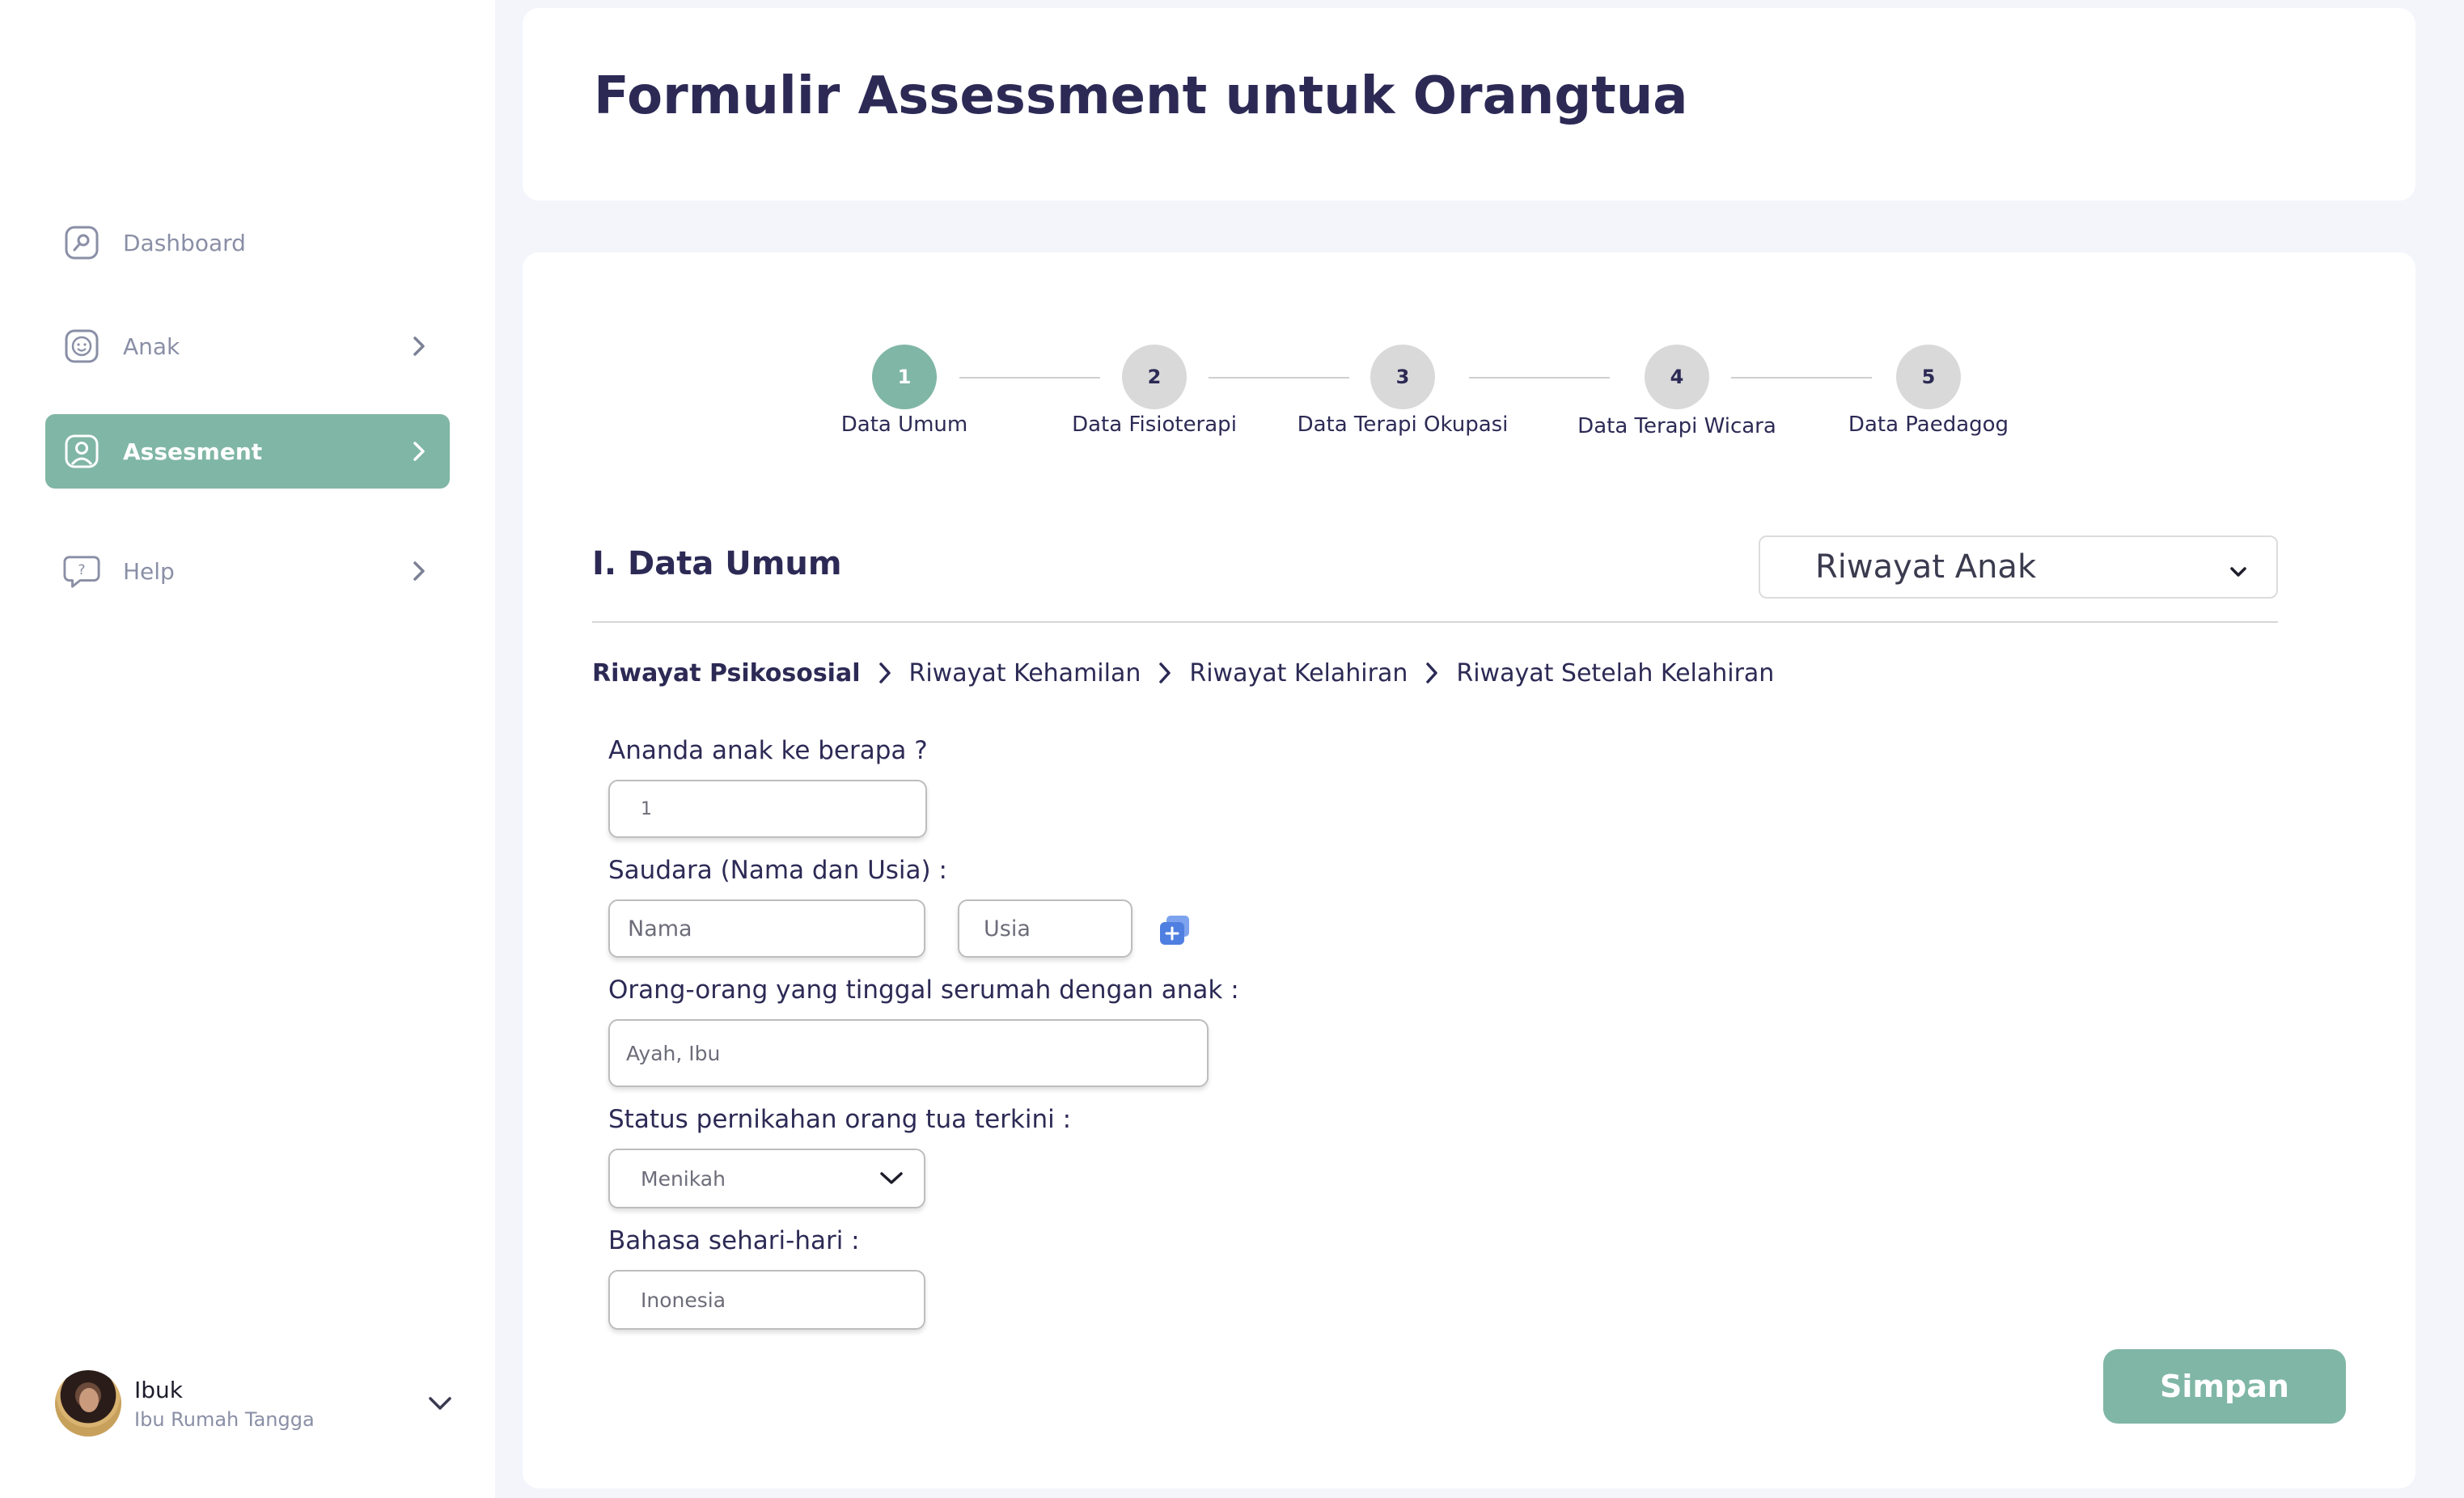 The height and width of the screenshot is (1498, 2464). I want to click on siblings-label: Saudara (Nama dan Usia) :, so click(777, 870).